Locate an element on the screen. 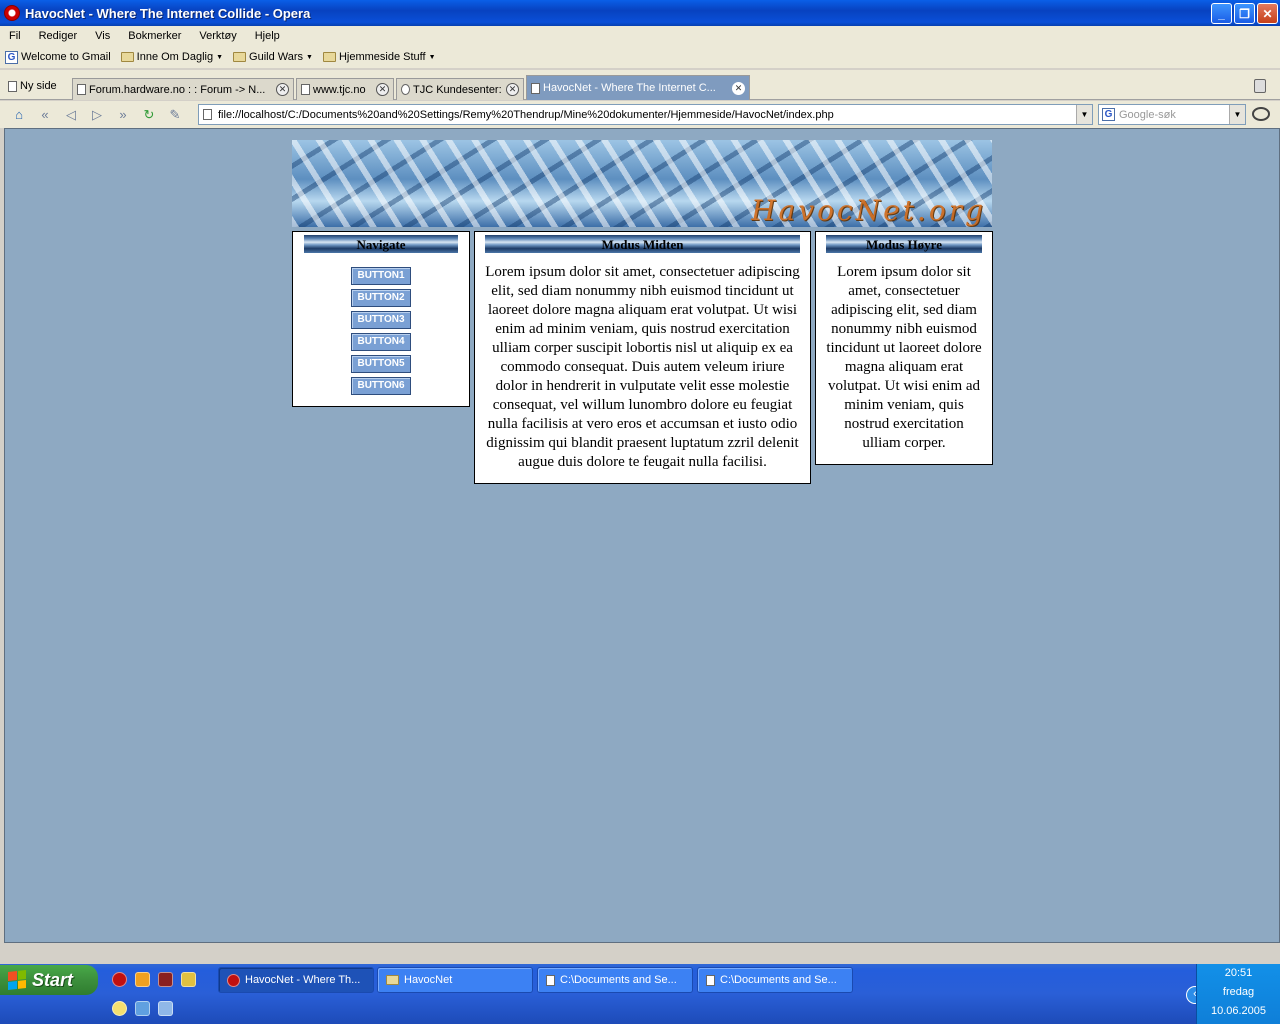 The height and width of the screenshot is (1024, 1280). clock-day: fredag is located at coordinates (1238, 992).